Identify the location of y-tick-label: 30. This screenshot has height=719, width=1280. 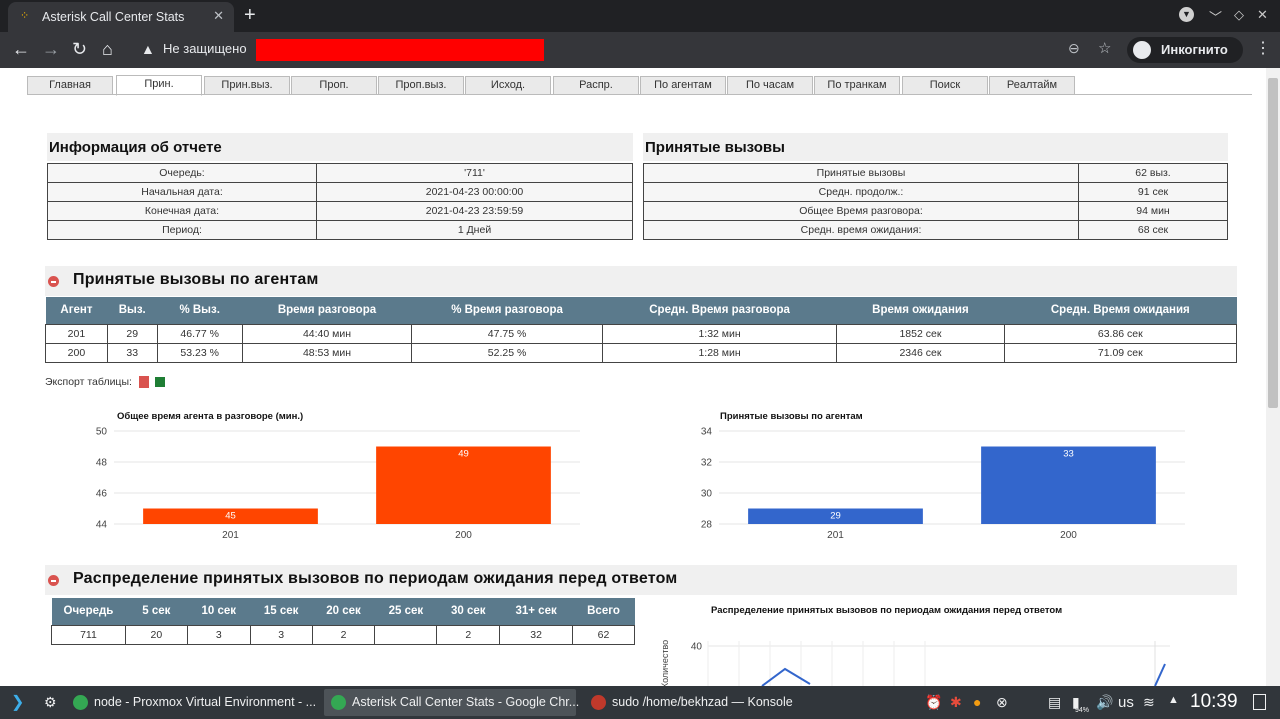
(707, 494).